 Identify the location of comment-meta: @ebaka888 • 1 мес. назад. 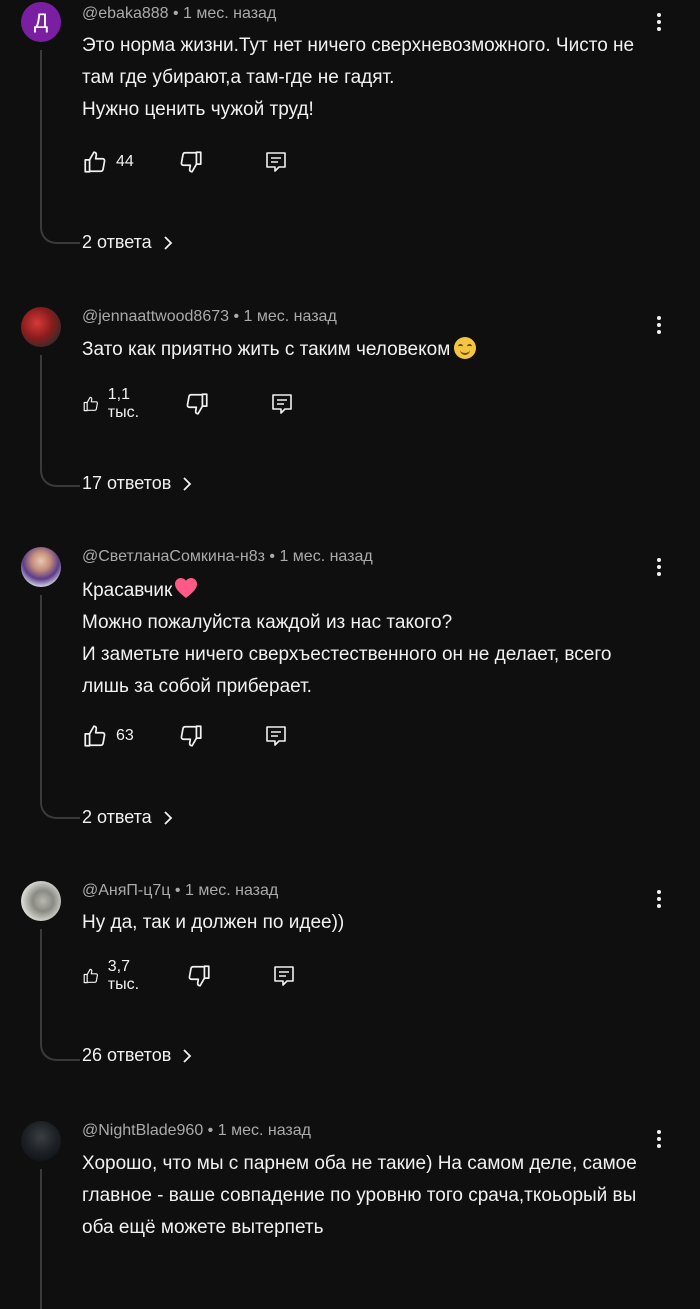
(179, 13).